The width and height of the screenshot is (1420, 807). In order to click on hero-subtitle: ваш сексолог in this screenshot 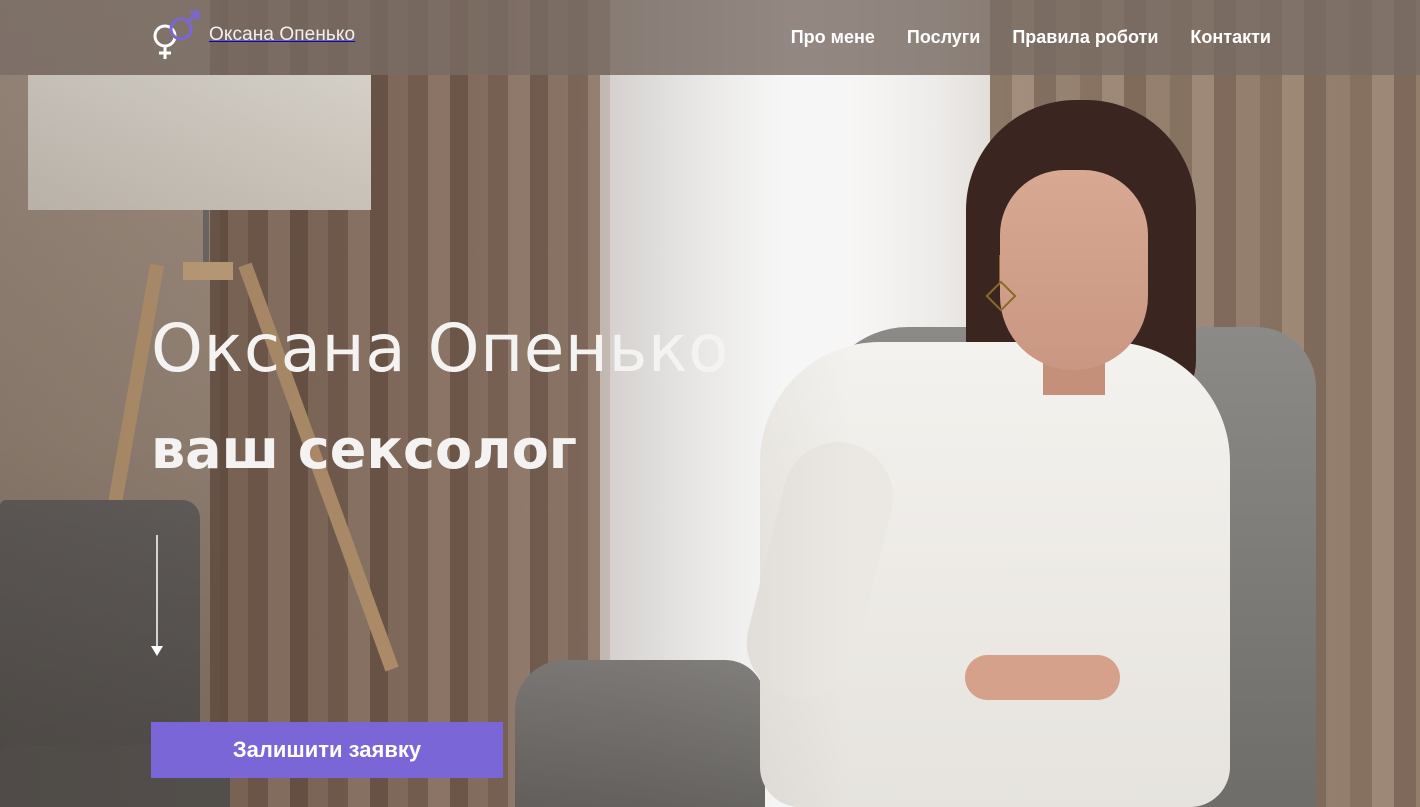, I will do `click(364, 449)`.